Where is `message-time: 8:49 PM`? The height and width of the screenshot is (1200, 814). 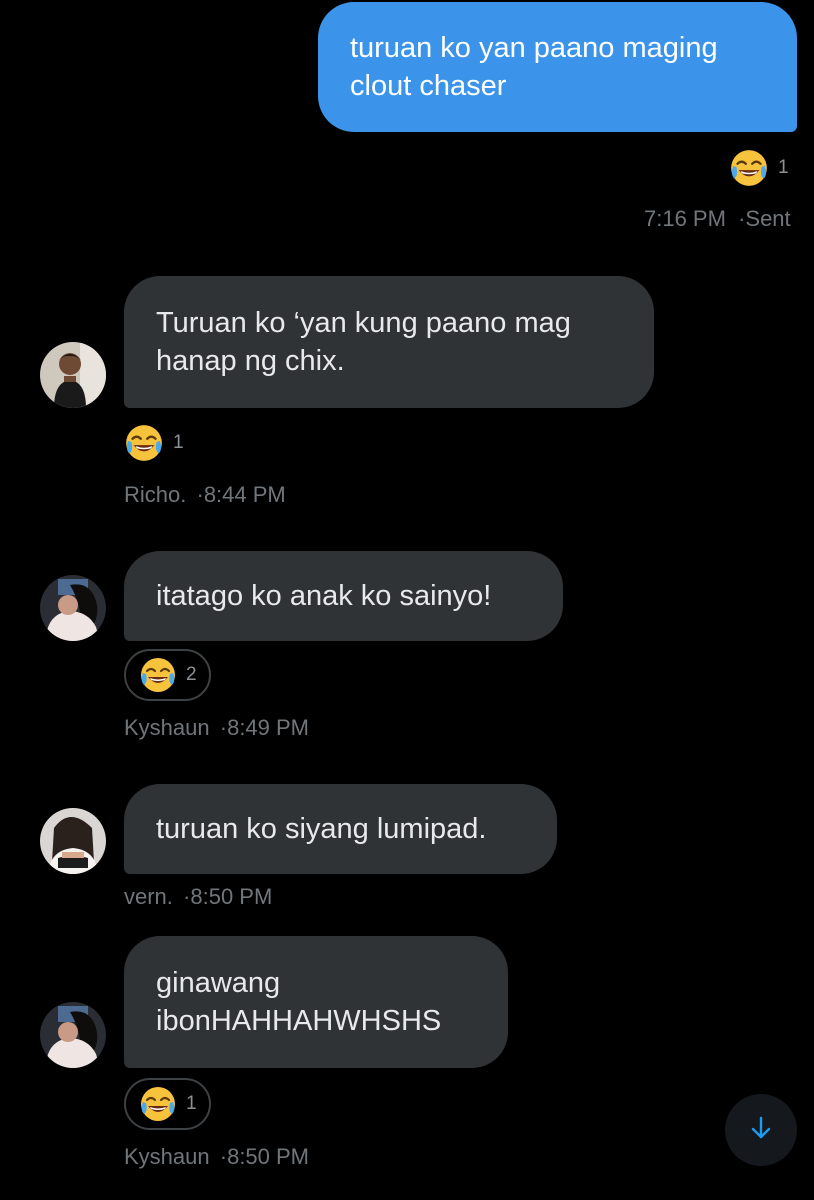
message-time: 8:49 PM is located at coordinates (268, 727).